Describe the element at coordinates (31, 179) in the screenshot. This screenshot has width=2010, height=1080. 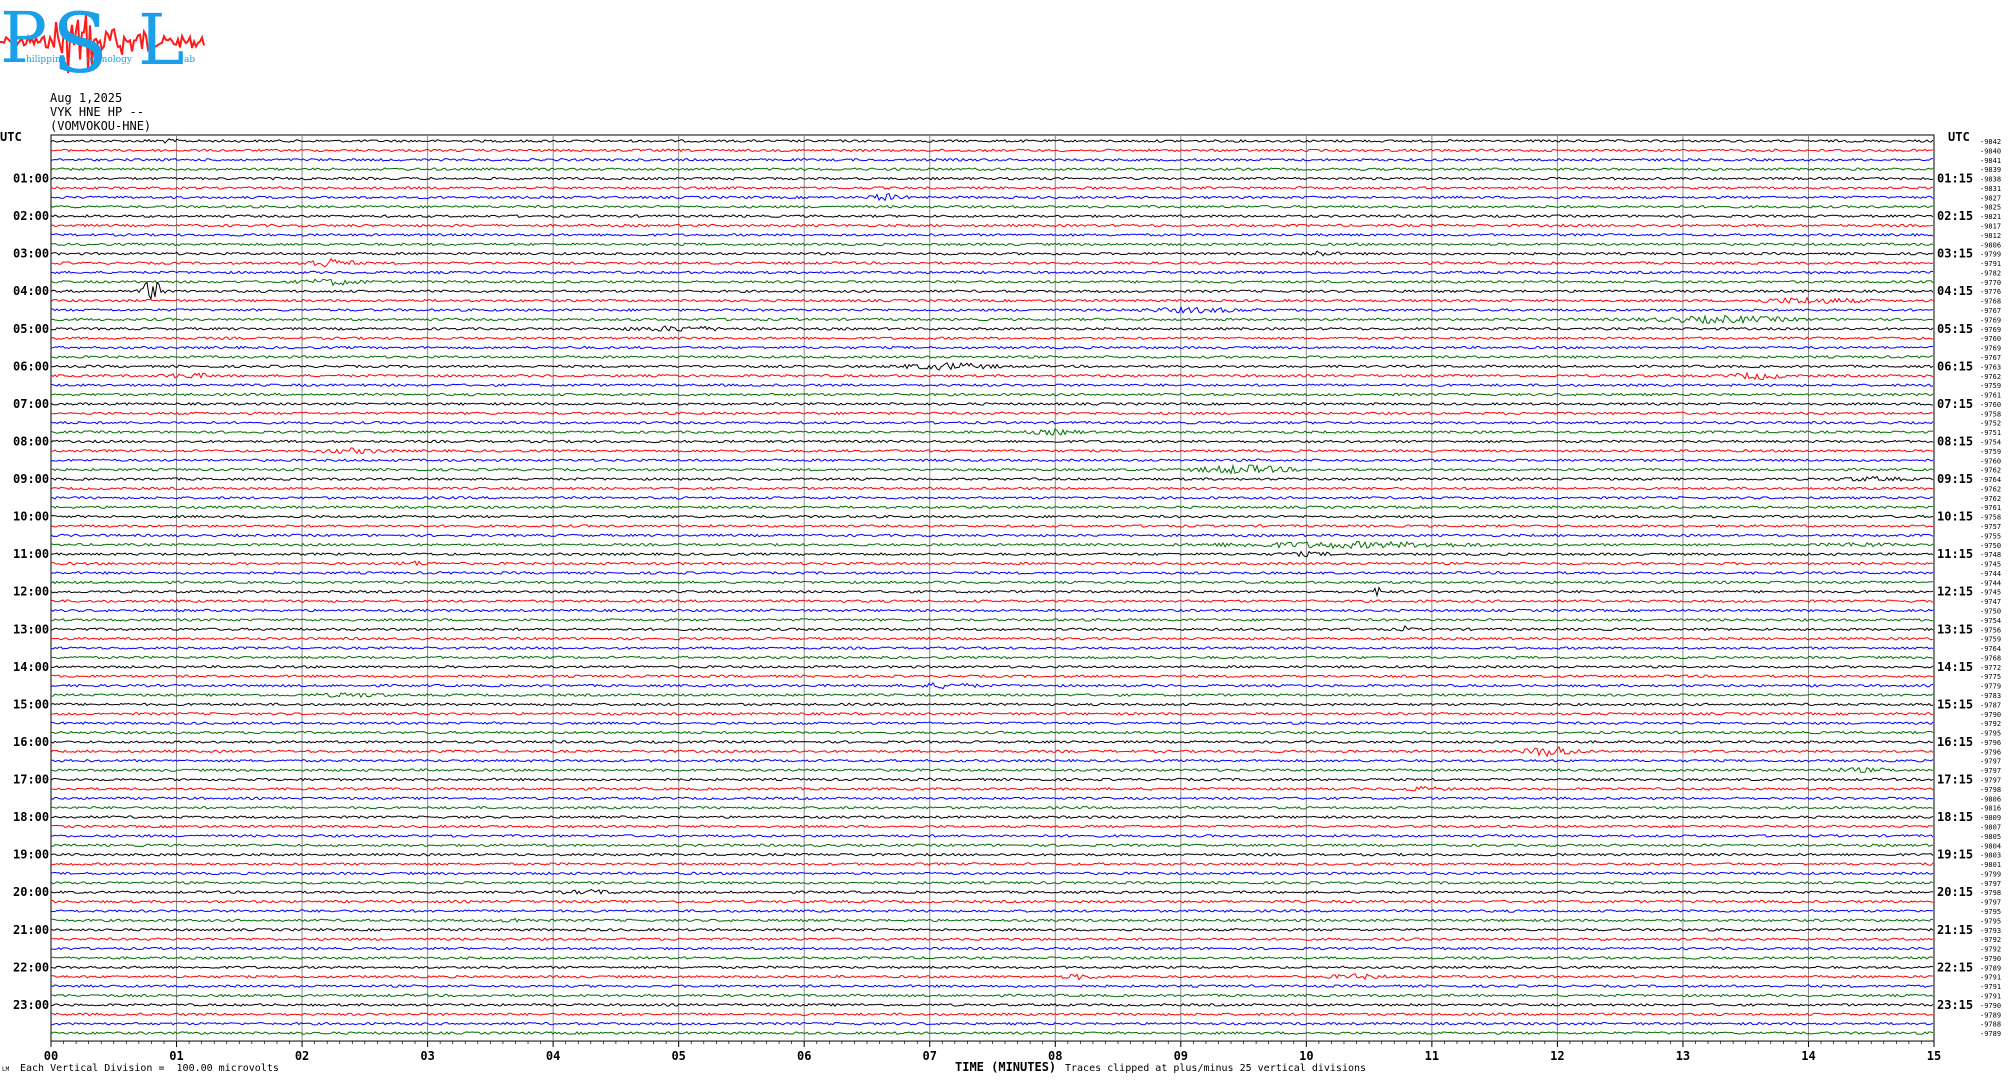
I see `left-hour-label: 01:00` at that location.